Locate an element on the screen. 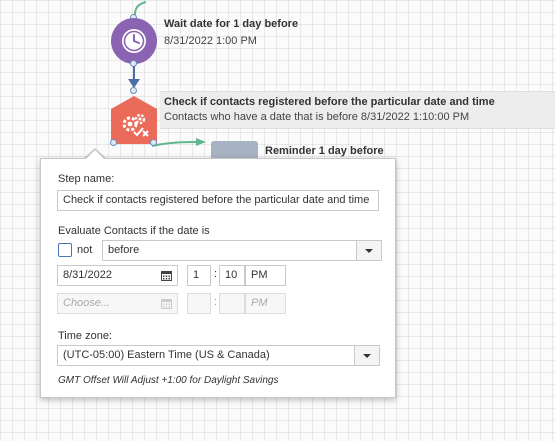 Image resolution: width=555 pixels, height=441 pixels. branch-connector is located at coordinates (178, 142).